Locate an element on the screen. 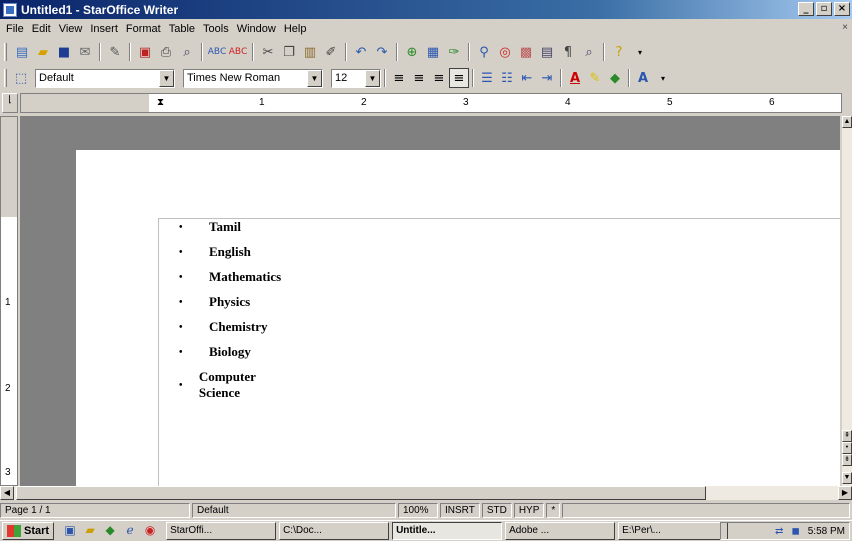 The height and width of the screenshot is (541, 852). edit-file-icon: ✎ is located at coordinates (115, 52).